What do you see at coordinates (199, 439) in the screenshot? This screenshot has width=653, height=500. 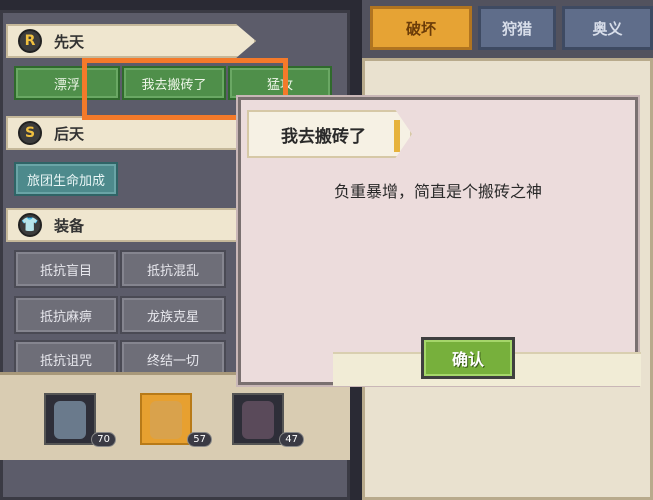 I see `character-level: 57` at bounding box center [199, 439].